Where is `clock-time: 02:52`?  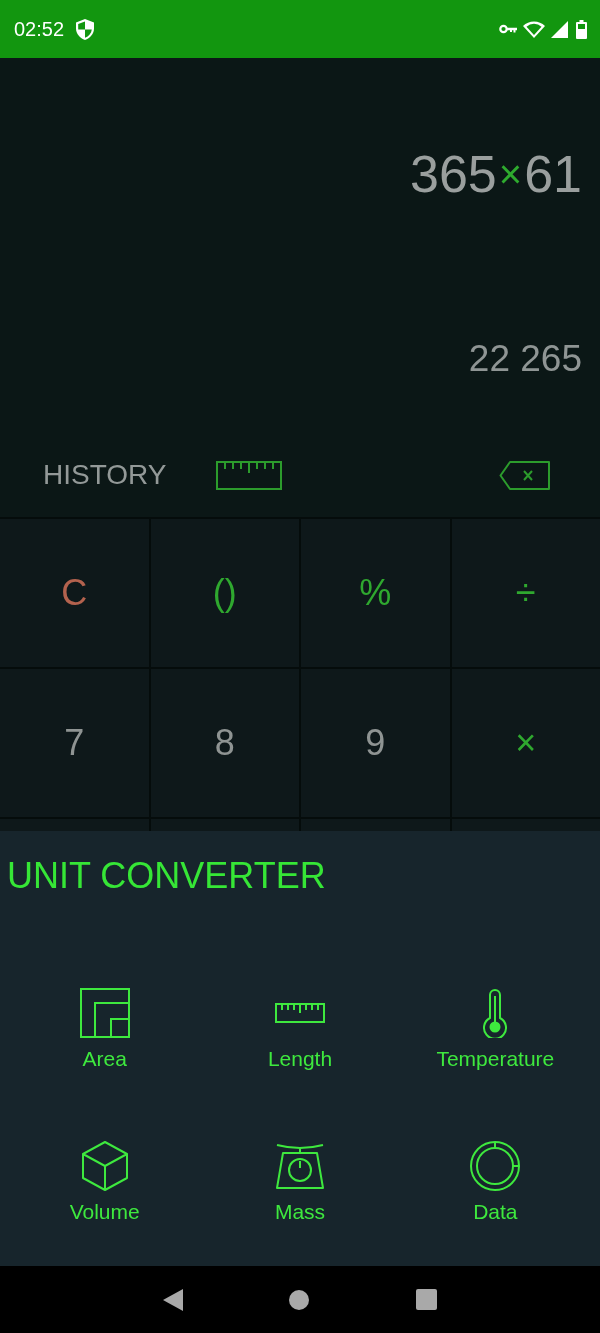
clock-time: 02:52 is located at coordinates (39, 29).